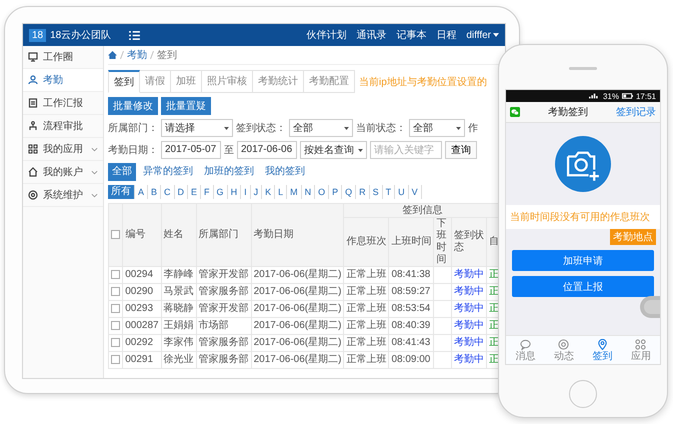 This screenshot has width=673, height=424. I want to click on letter-filter: G, so click(221, 192).